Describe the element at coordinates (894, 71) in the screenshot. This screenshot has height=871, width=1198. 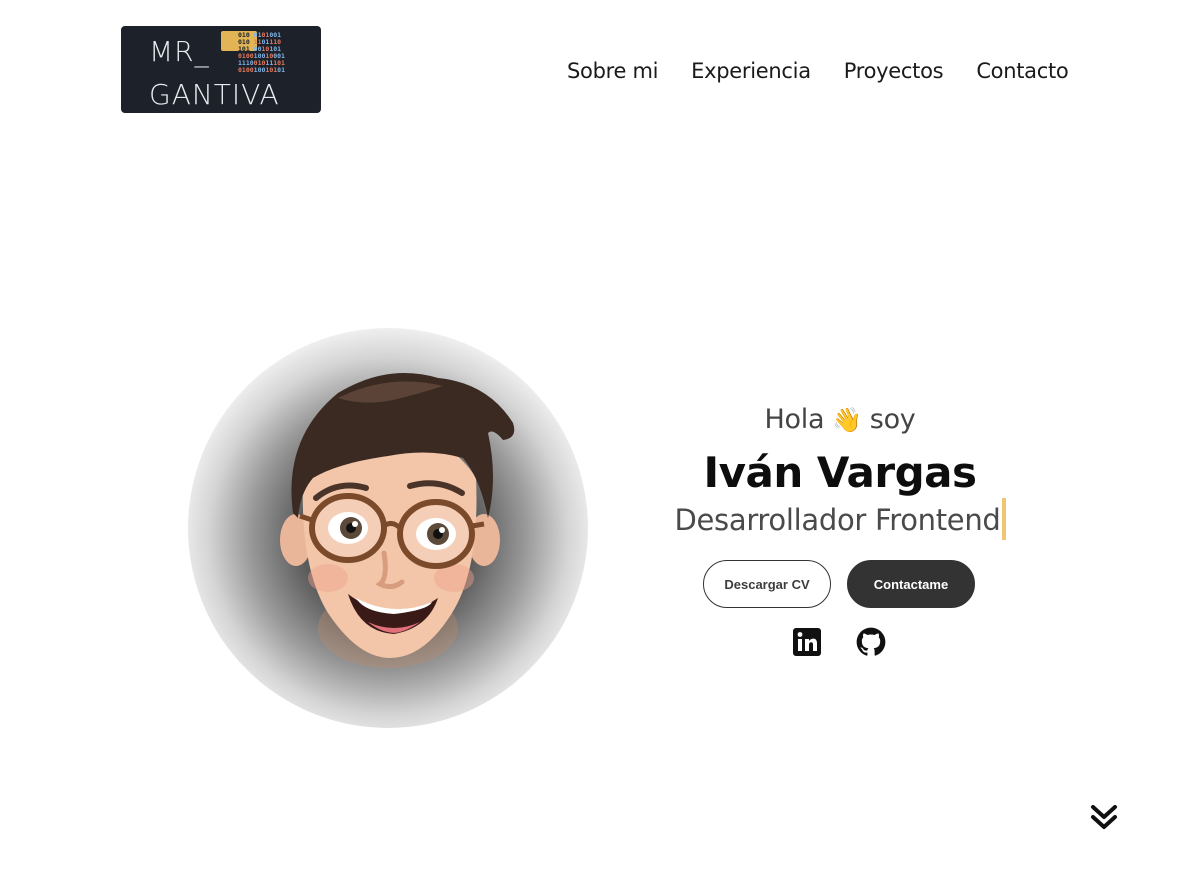
I see `nav-link-proyectos: Proyectos` at that location.